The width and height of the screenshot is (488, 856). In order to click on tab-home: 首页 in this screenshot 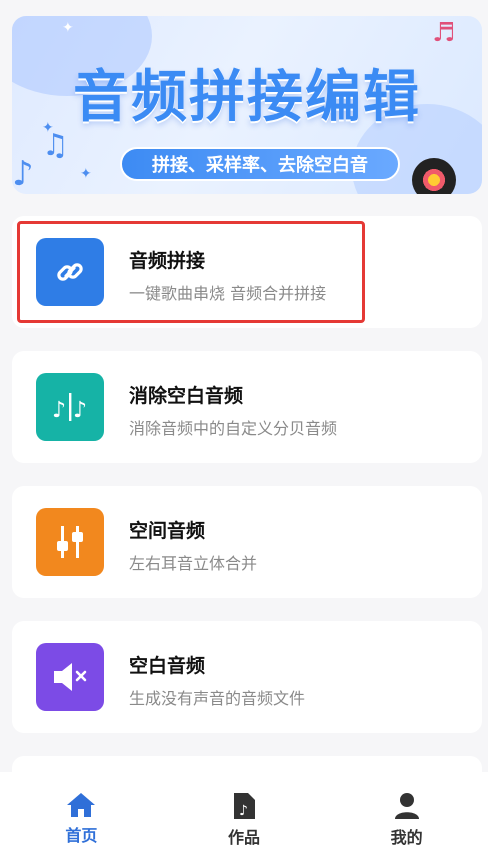, I will do `click(81, 814)`.